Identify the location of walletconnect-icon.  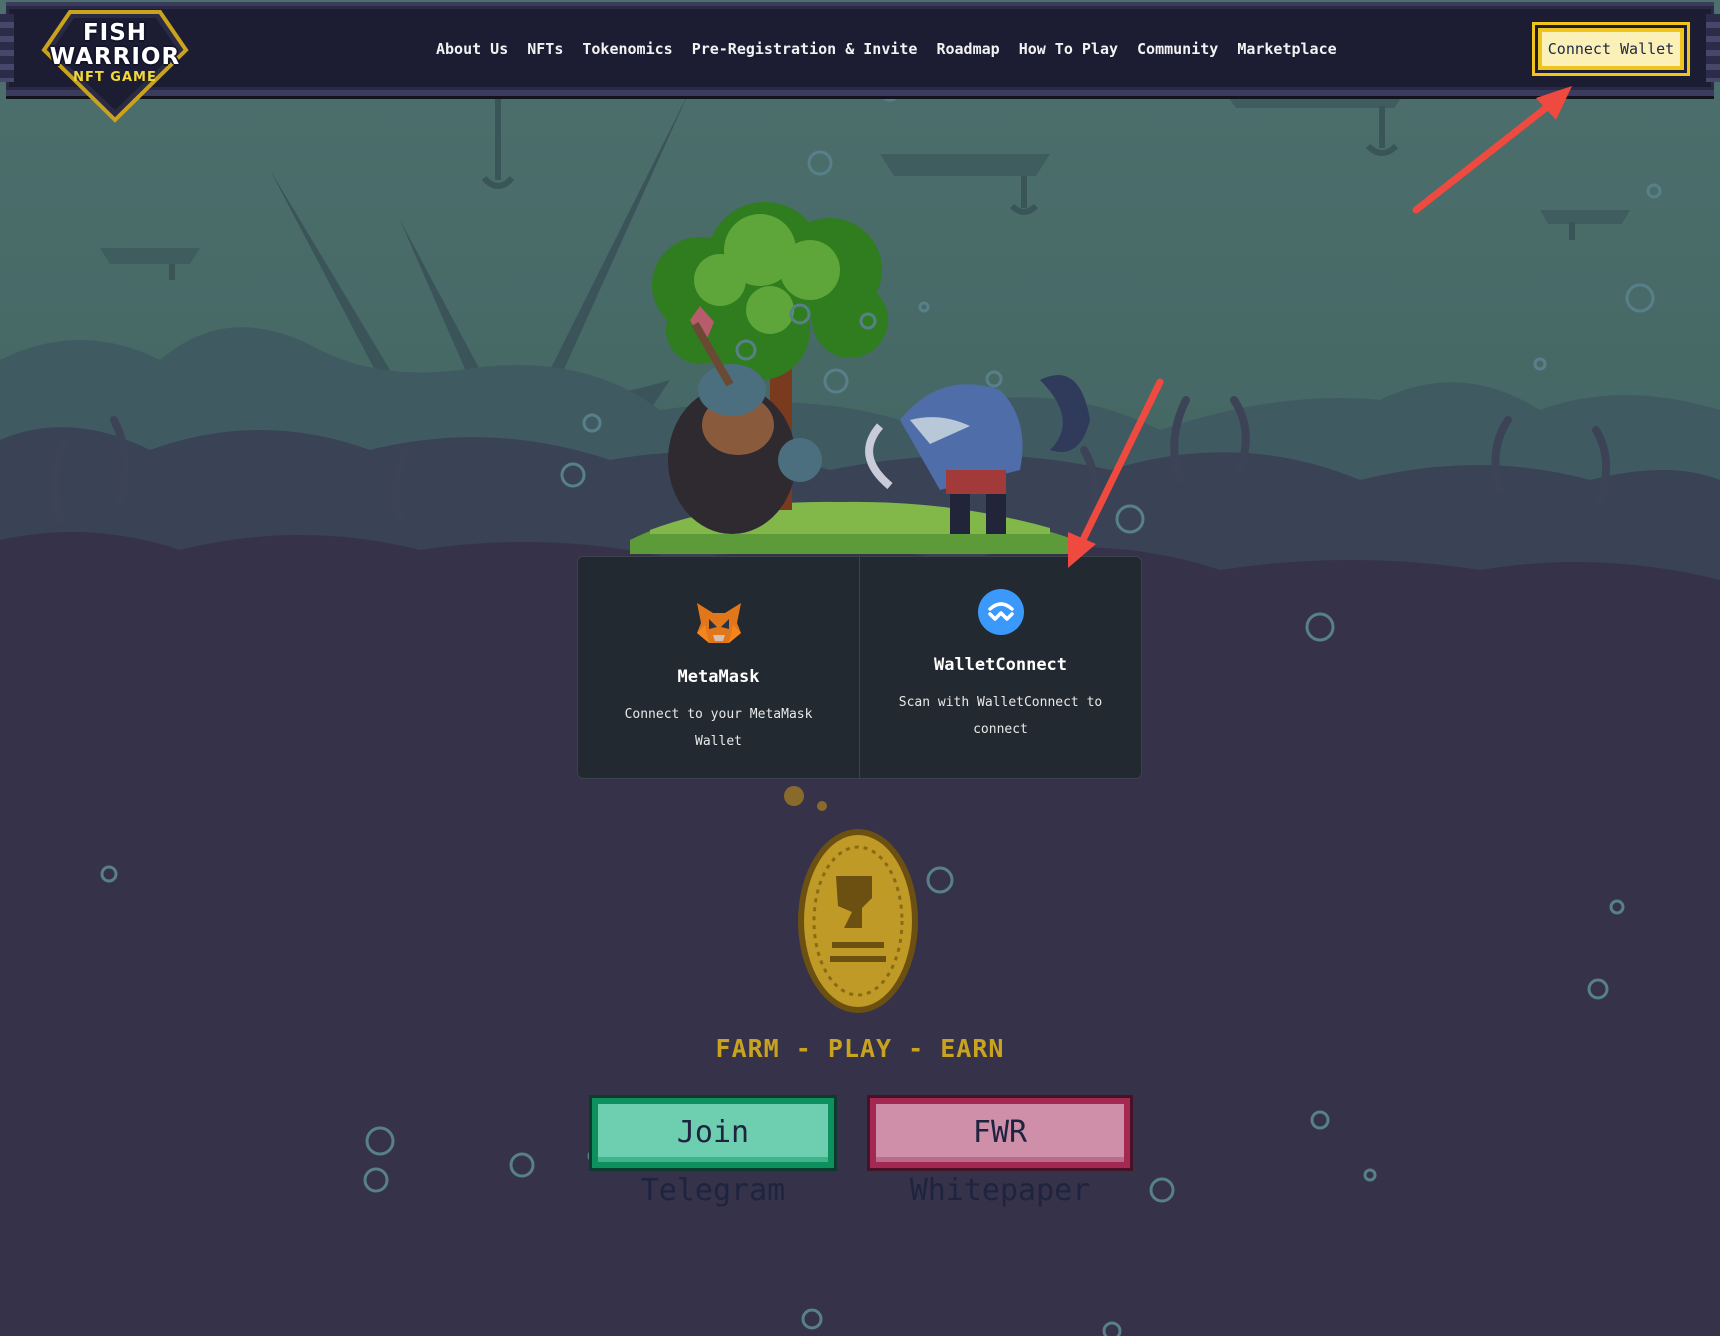
(1000, 612).